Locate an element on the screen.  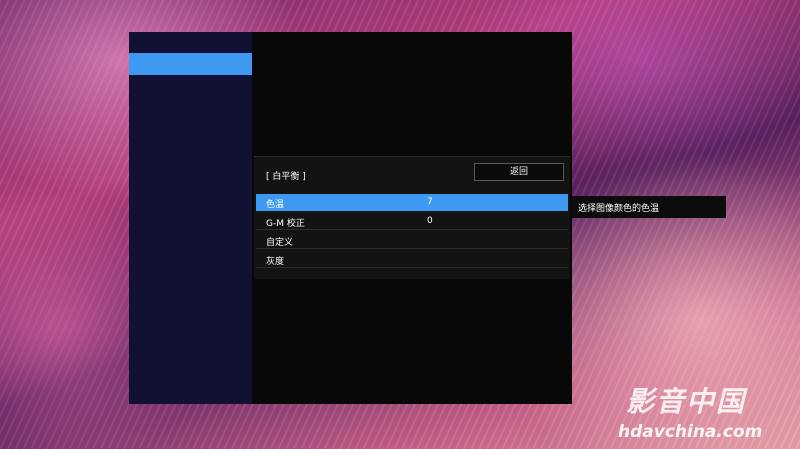
rail-selected-item is located at coordinates (190, 64).